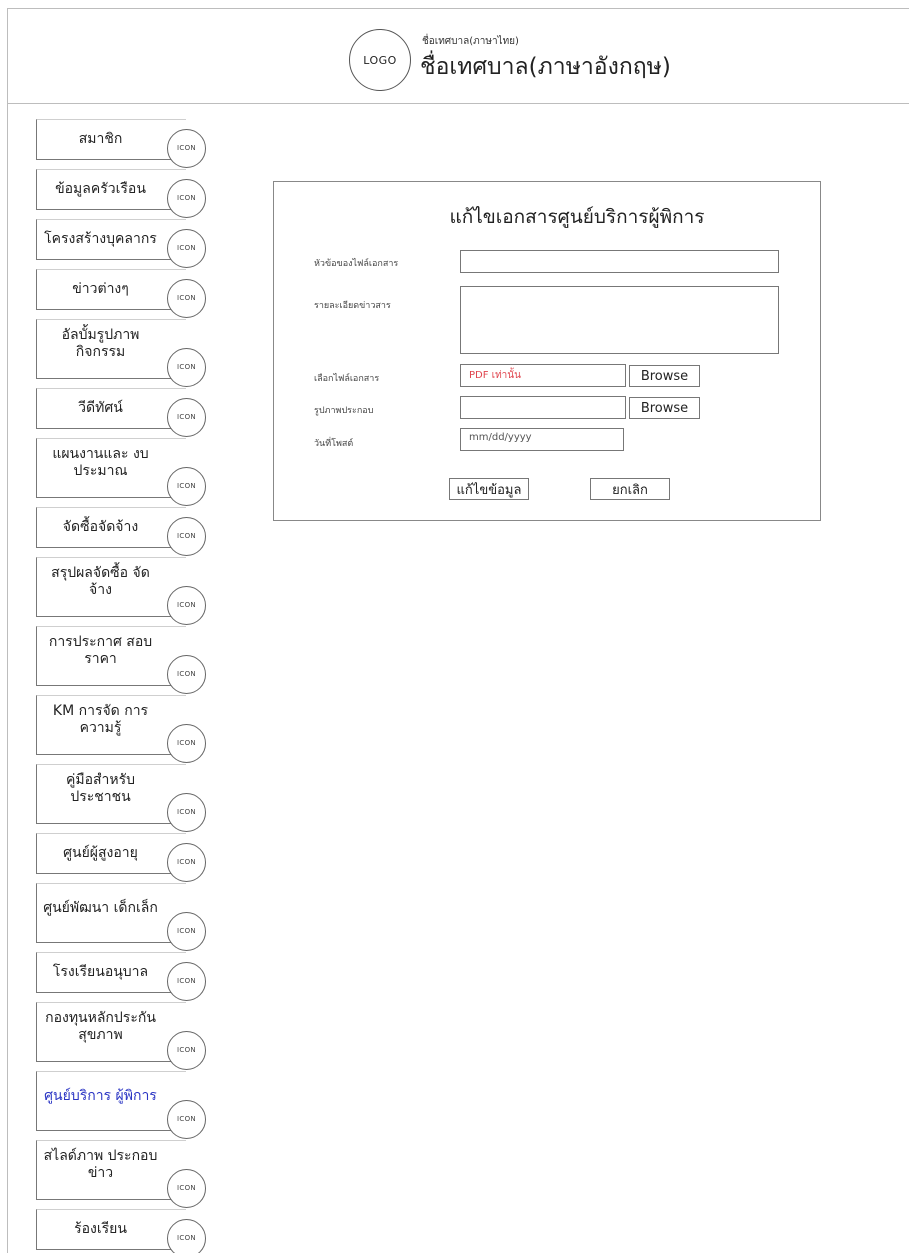  What do you see at coordinates (543, 407) in the screenshot?
I see `image-input` at bounding box center [543, 407].